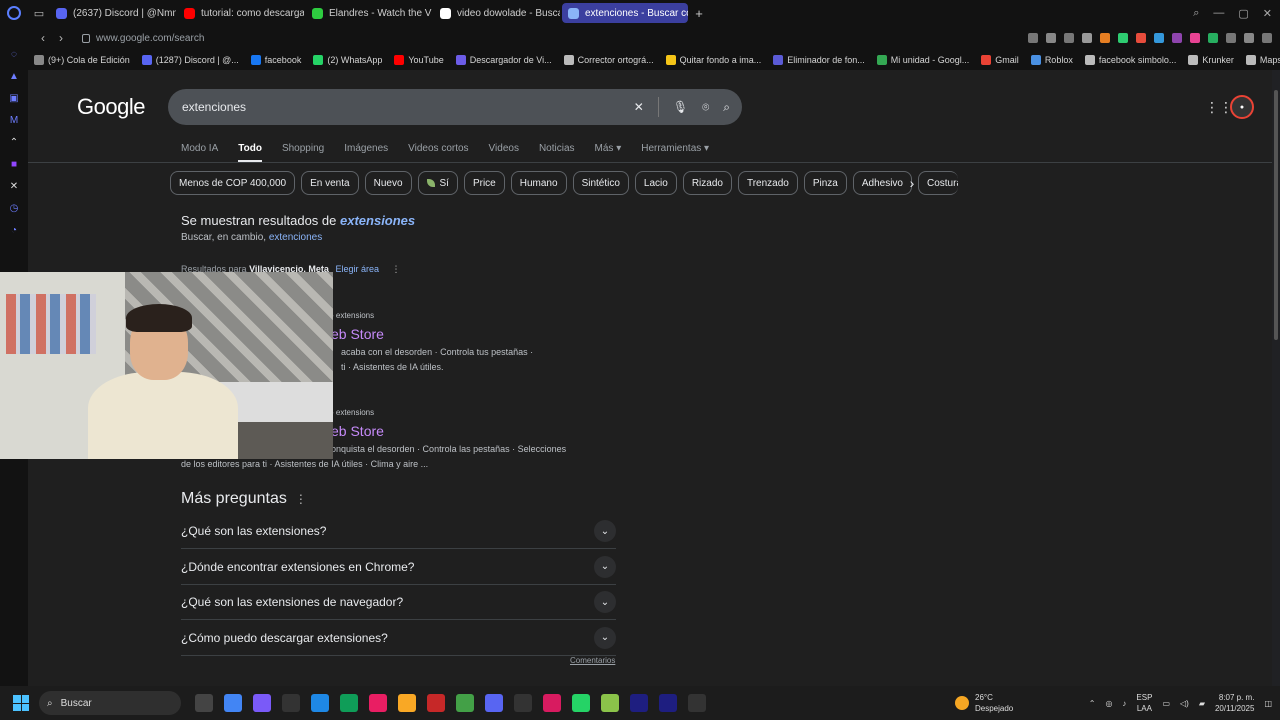 This screenshot has height=720, width=1280. What do you see at coordinates (707, 183) in the screenshot?
I see `filter-chip: Rizado` at bounding box center [707, 183].